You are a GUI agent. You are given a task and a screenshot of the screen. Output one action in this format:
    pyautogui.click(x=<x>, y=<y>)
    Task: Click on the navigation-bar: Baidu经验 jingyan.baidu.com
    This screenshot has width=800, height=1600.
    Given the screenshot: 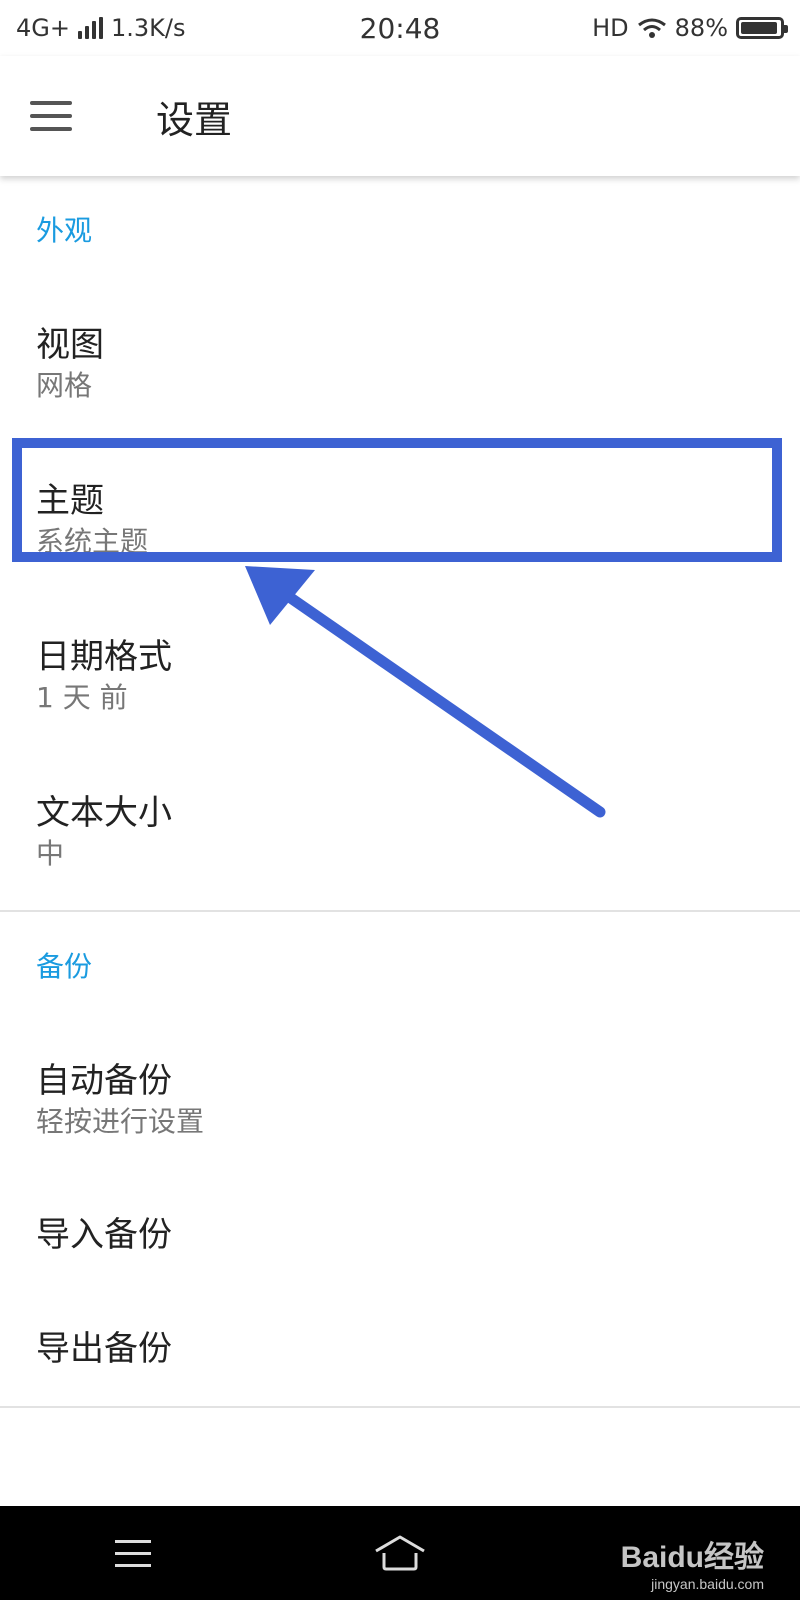 What is the action you would take?
    pyautogui.click(x=400, y=1553)
    